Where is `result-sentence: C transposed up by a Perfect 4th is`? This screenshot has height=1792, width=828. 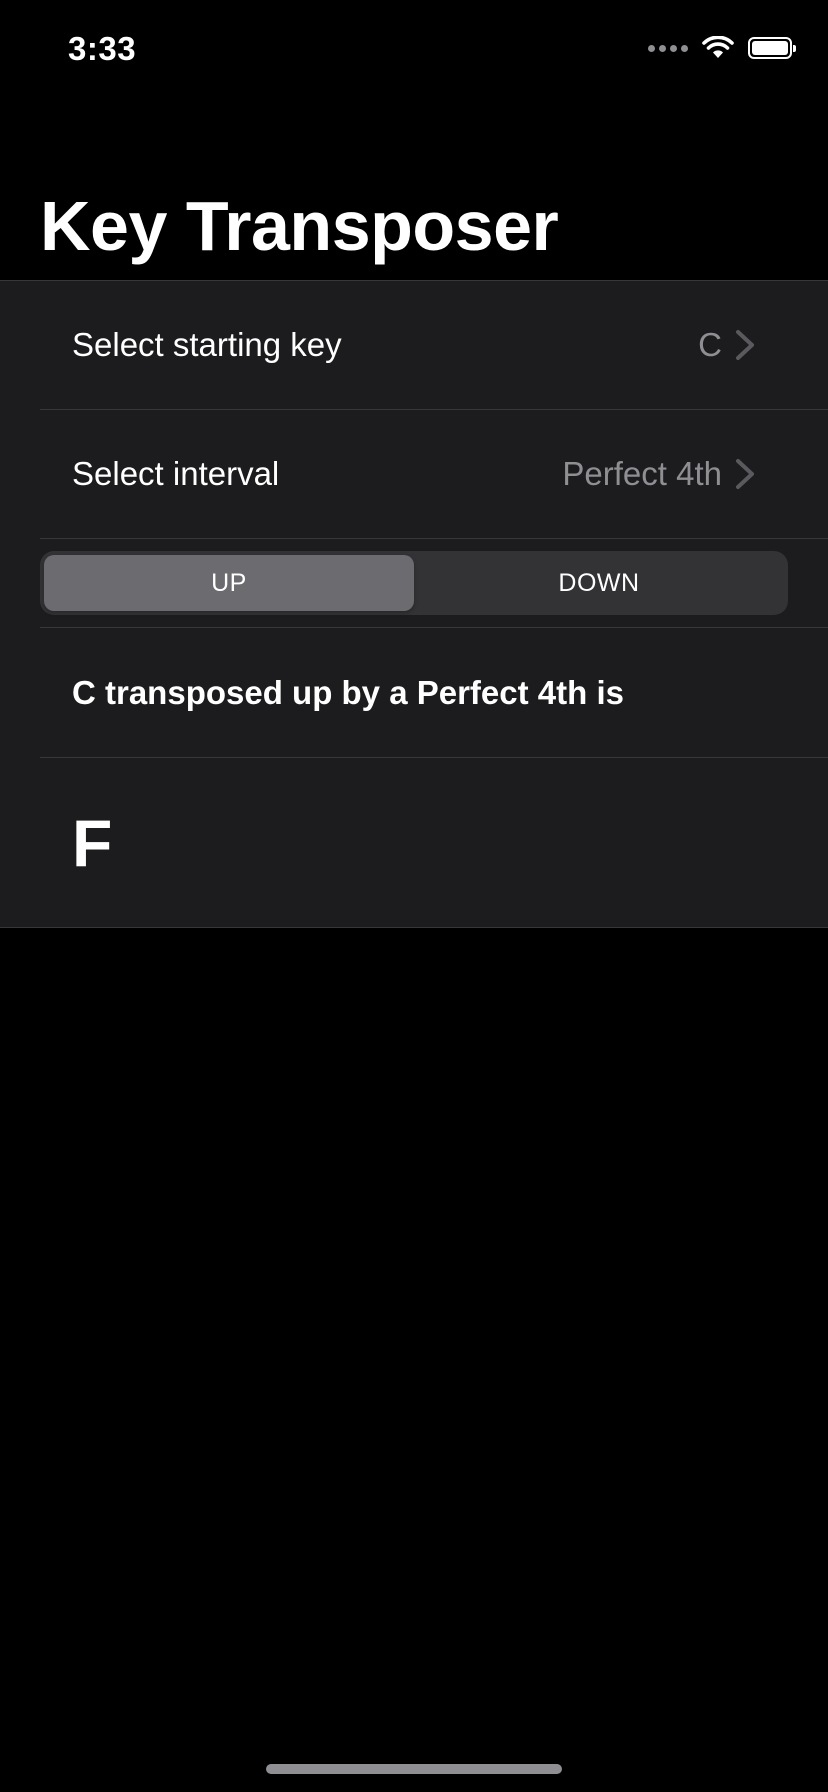
result-sentence: C transposed up by a Perfect 4th is is located at coordinates (348, 692).